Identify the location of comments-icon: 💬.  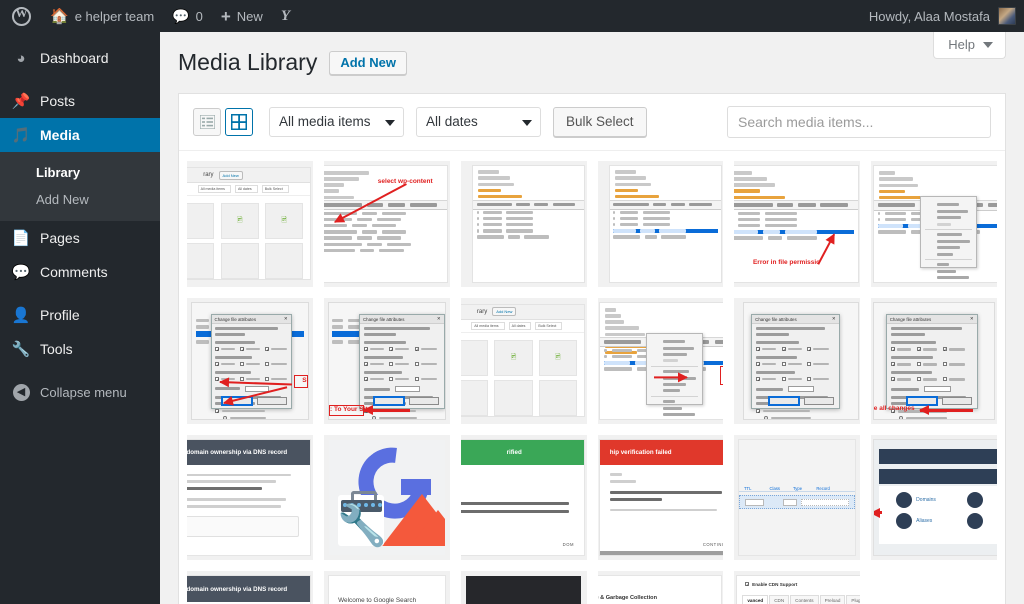
(21, 272).